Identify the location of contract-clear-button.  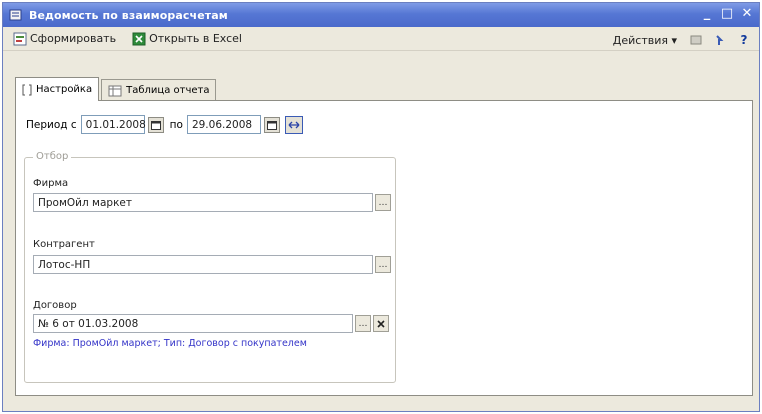
(381, 323).